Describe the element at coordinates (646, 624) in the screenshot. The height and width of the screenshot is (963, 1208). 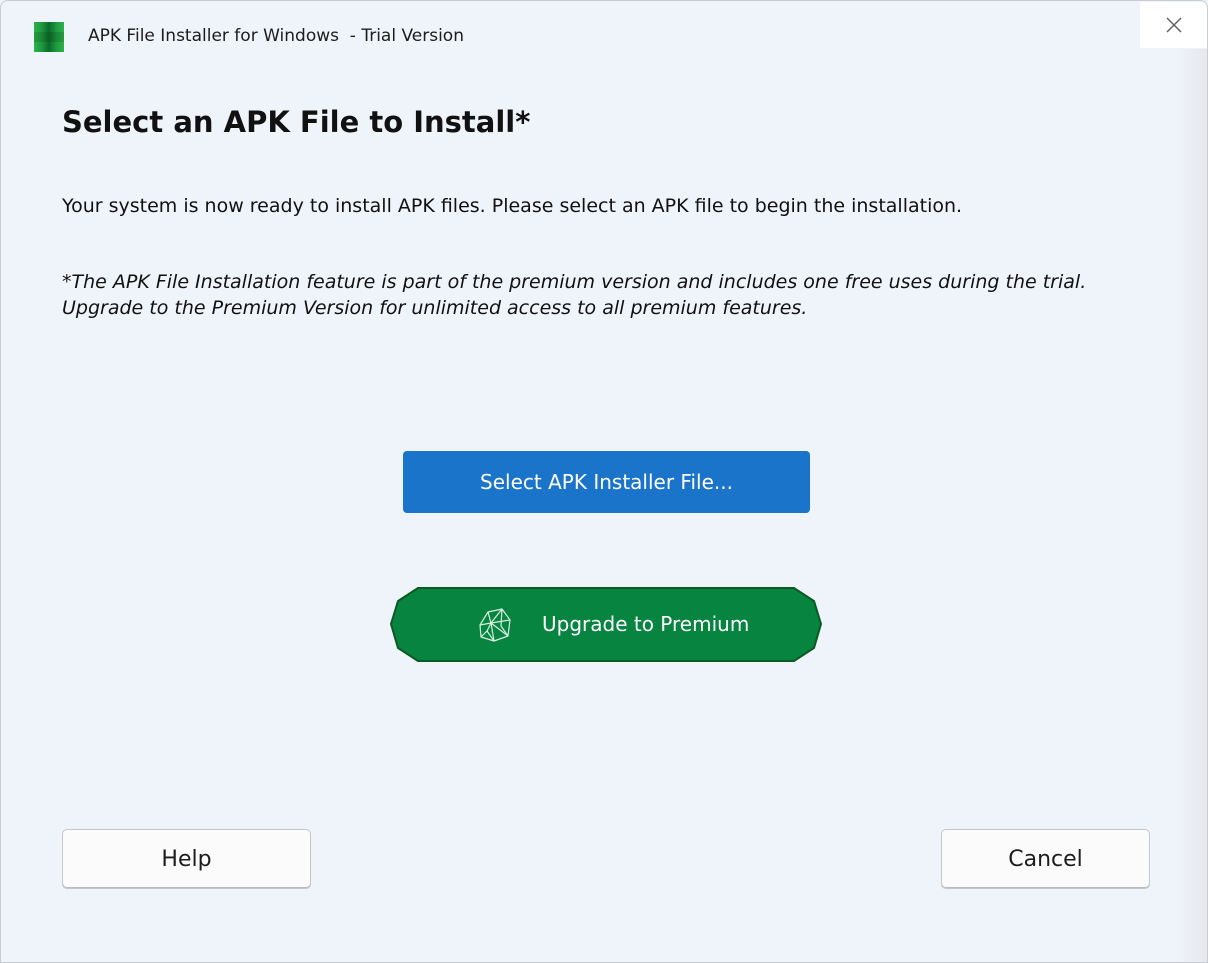
I see `upgrade-label: Upgrade to Premium` at that location.